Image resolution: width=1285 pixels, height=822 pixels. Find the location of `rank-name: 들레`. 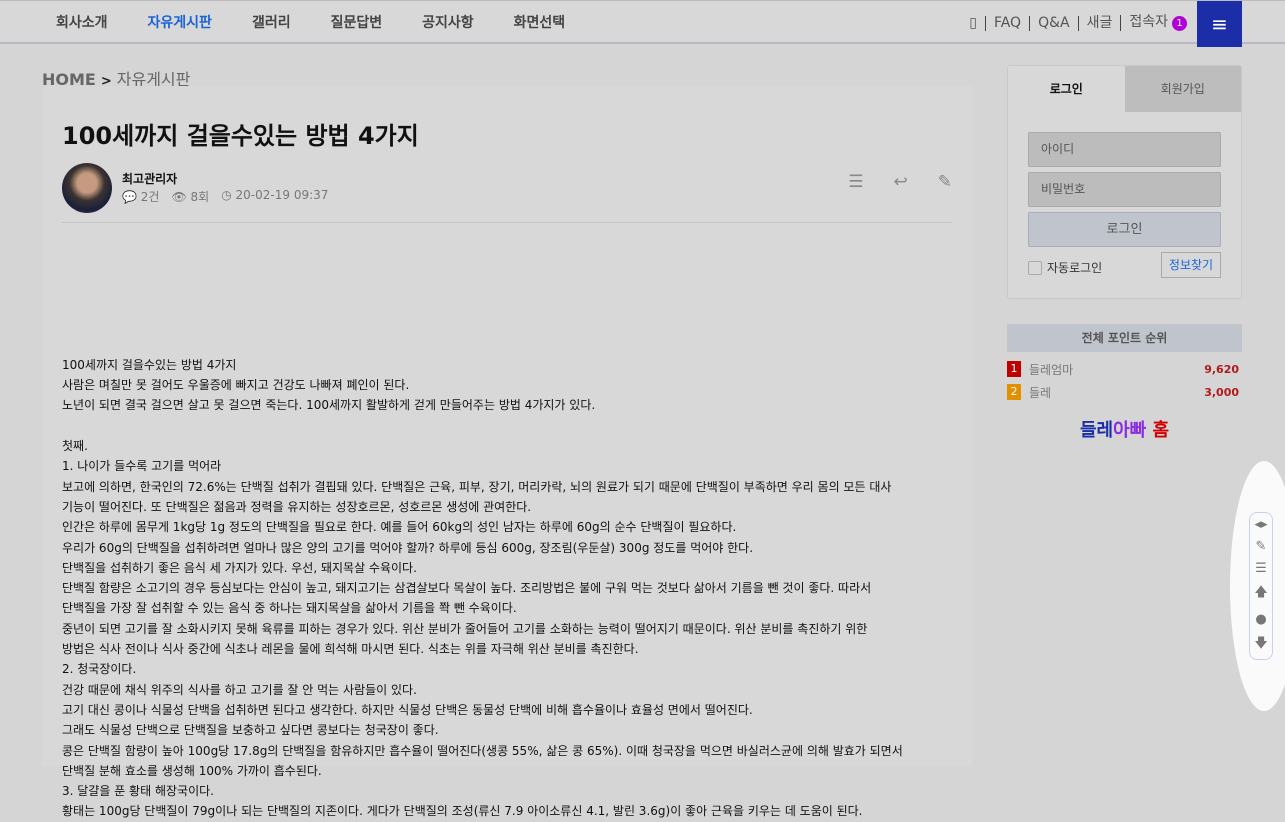

rank-name: 들레 is located at coordinates (1040, 392).